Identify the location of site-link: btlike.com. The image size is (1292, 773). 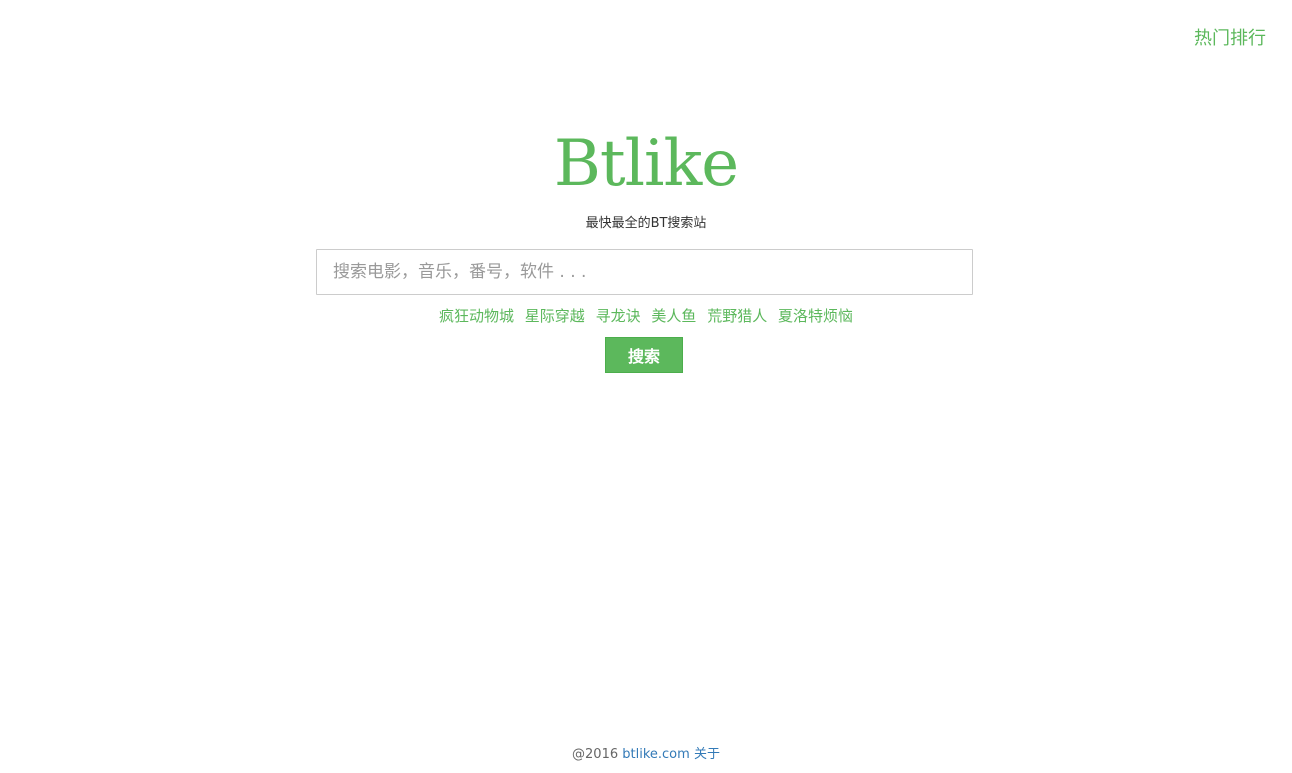
(656, 754).